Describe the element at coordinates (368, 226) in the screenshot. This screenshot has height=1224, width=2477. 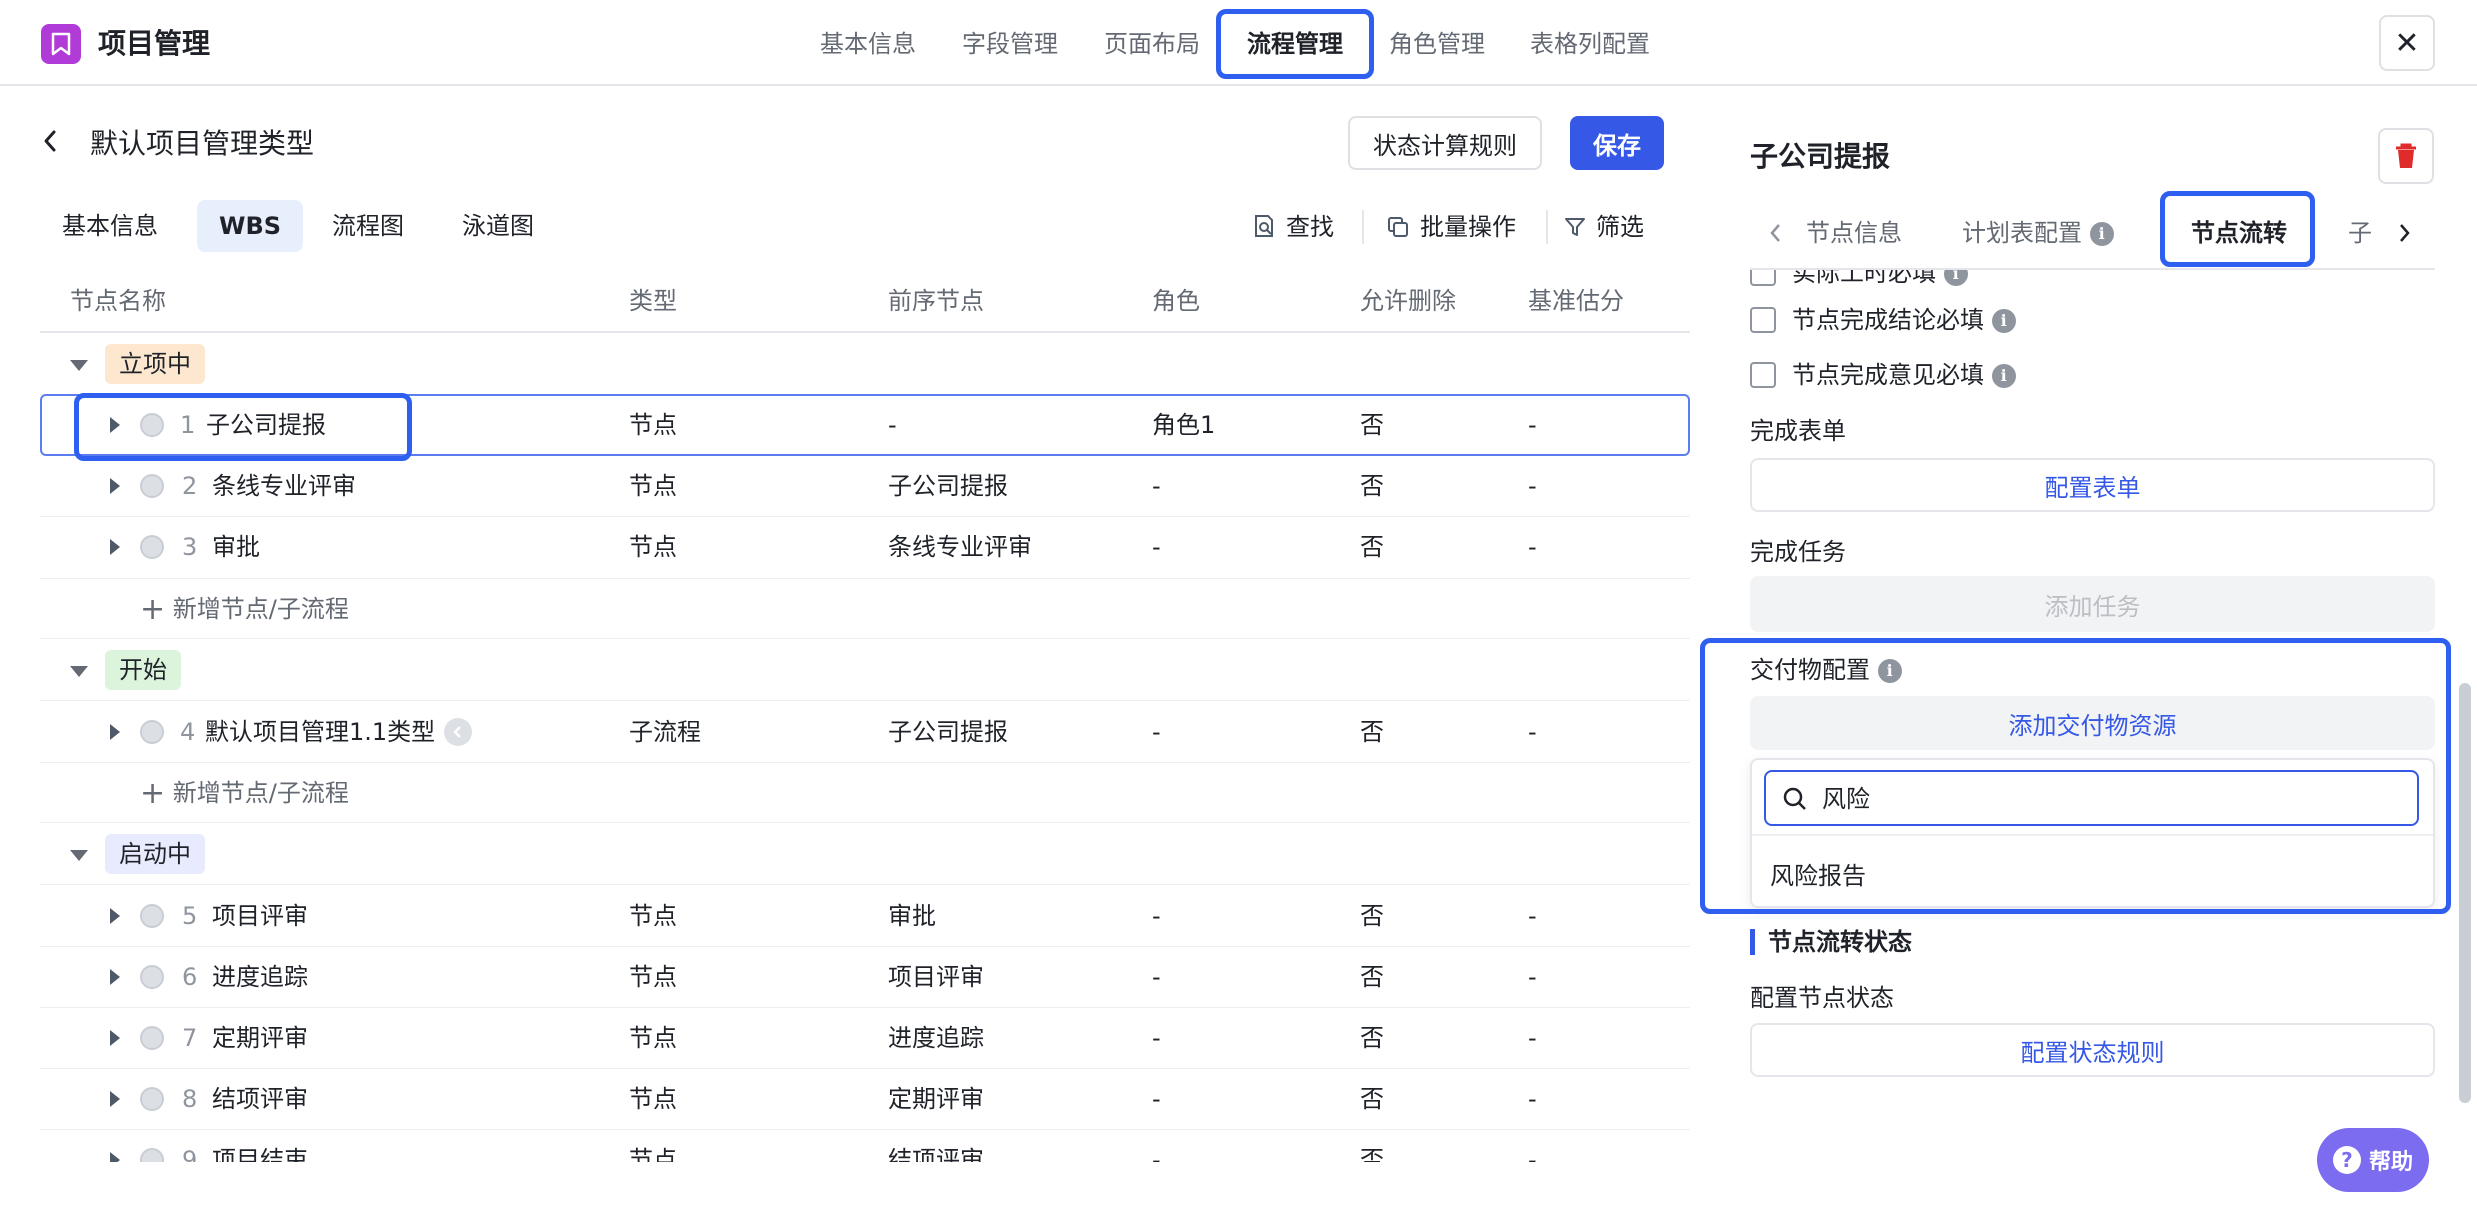
I see `subtab-flowchart: 流程图` at that location.